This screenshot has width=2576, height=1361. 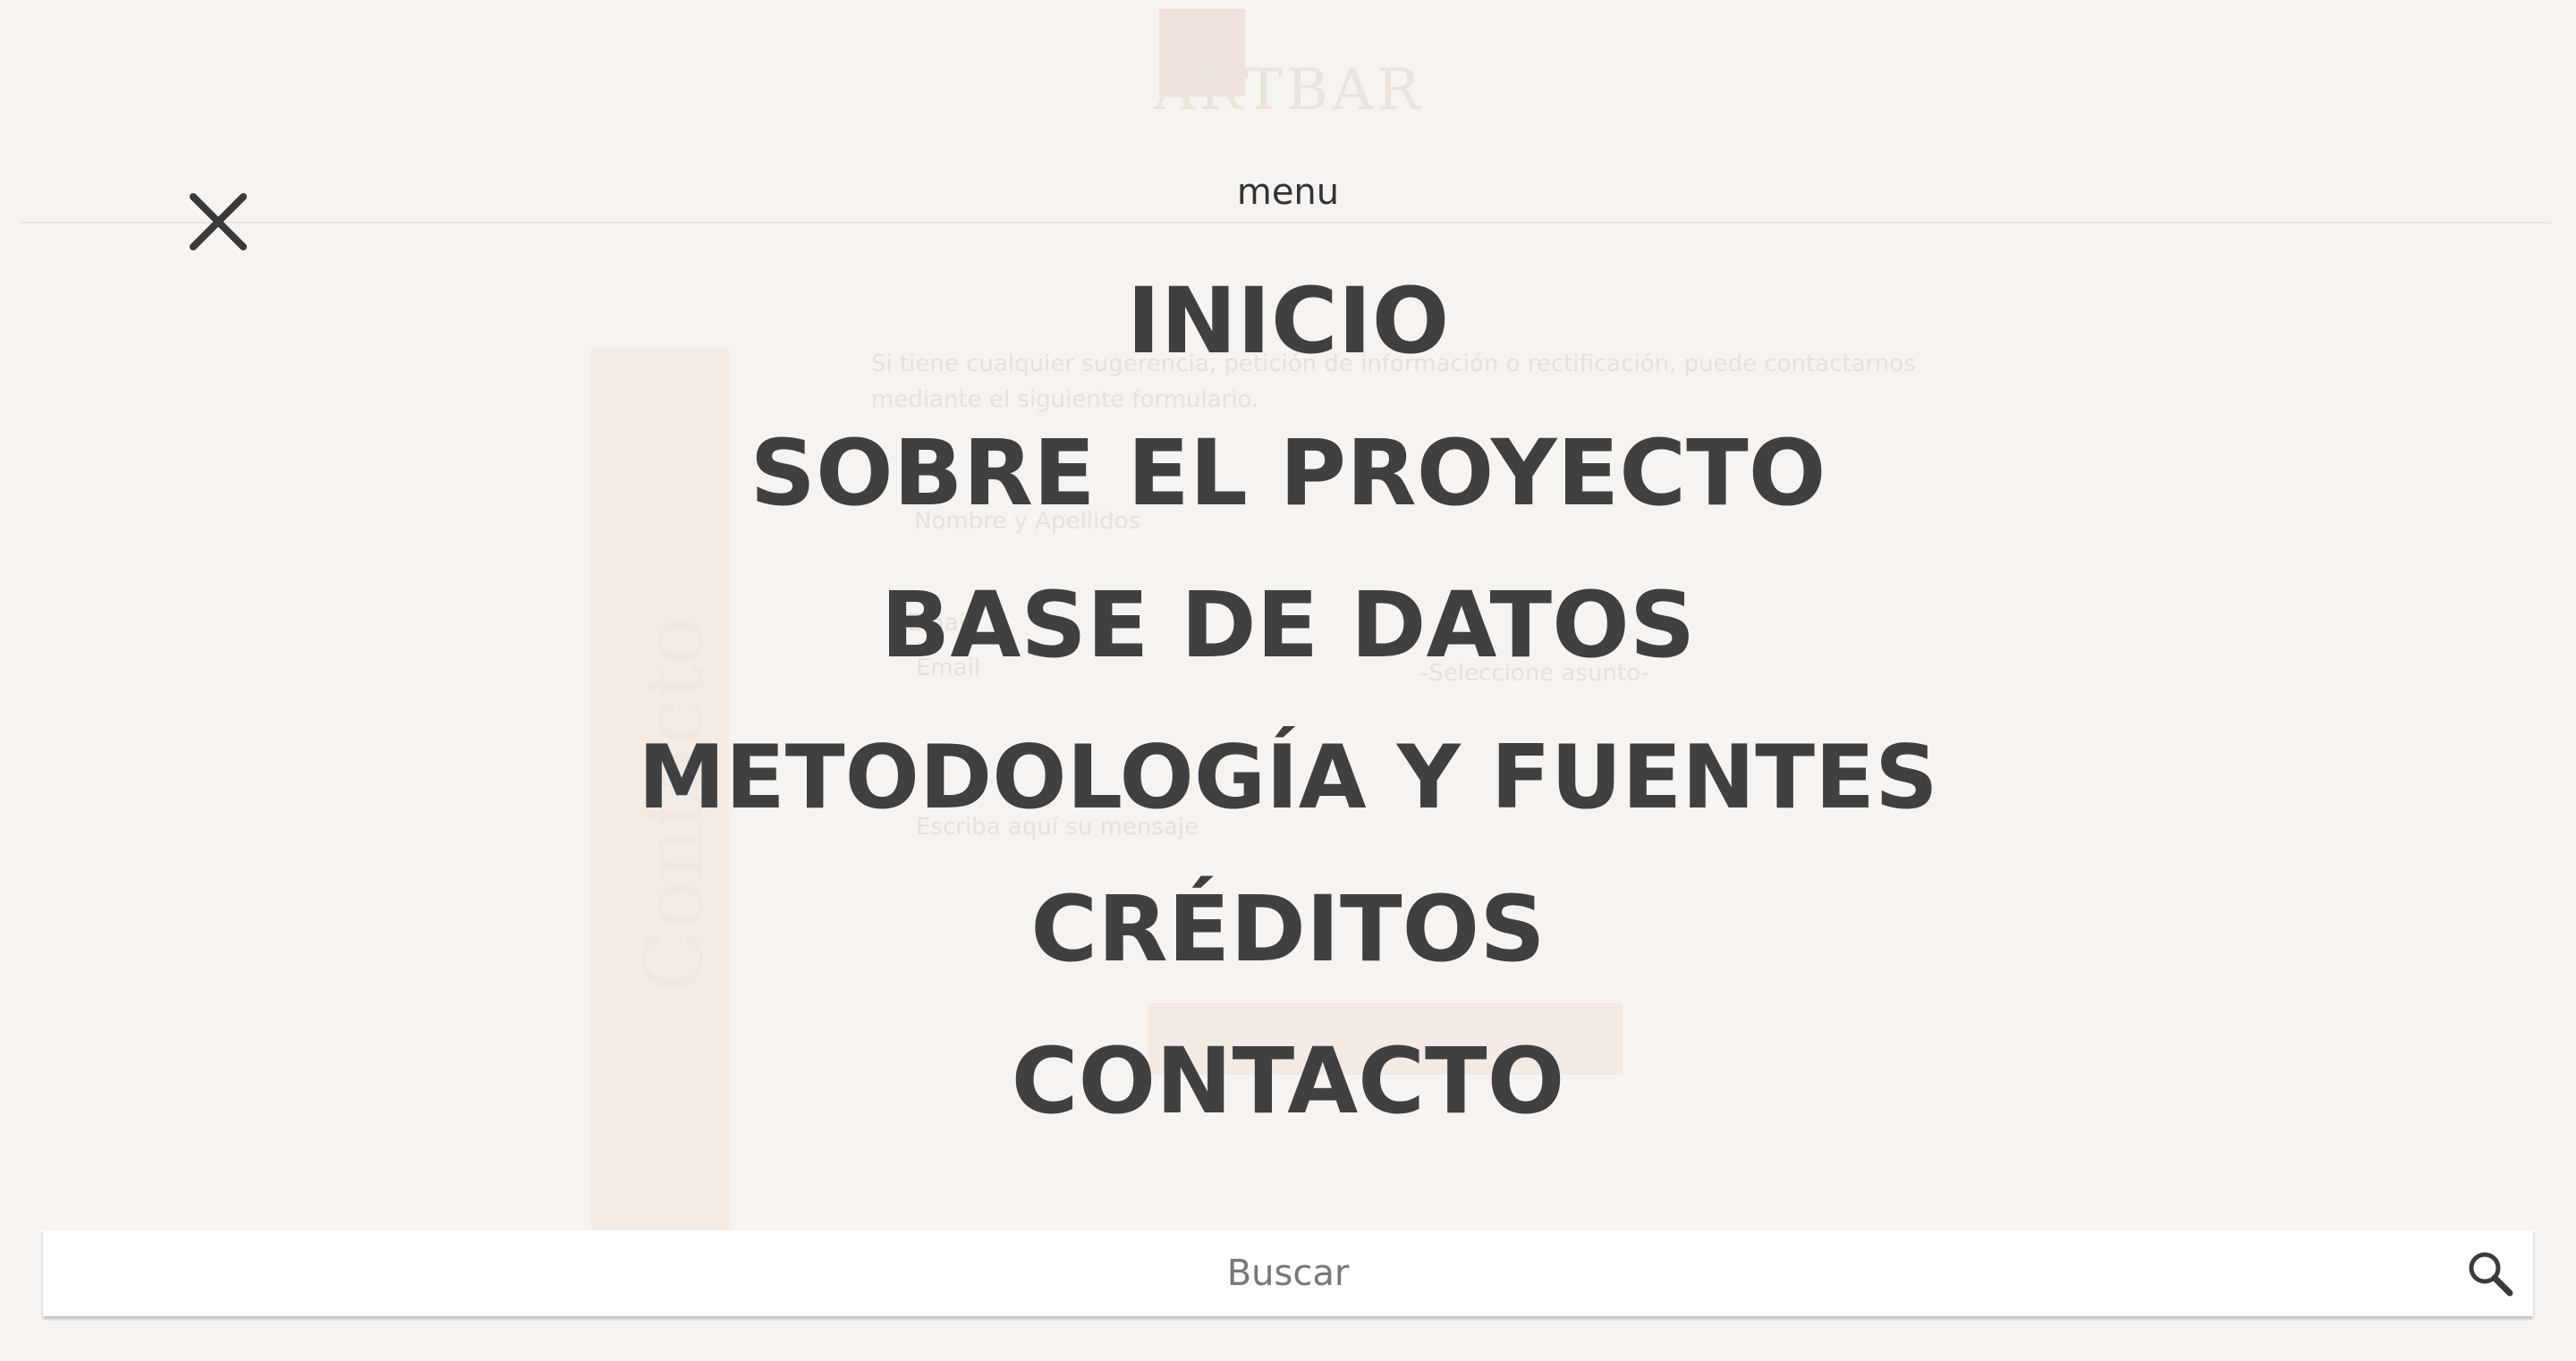 I want to click on search-button, so click(x=2490, y=1273).